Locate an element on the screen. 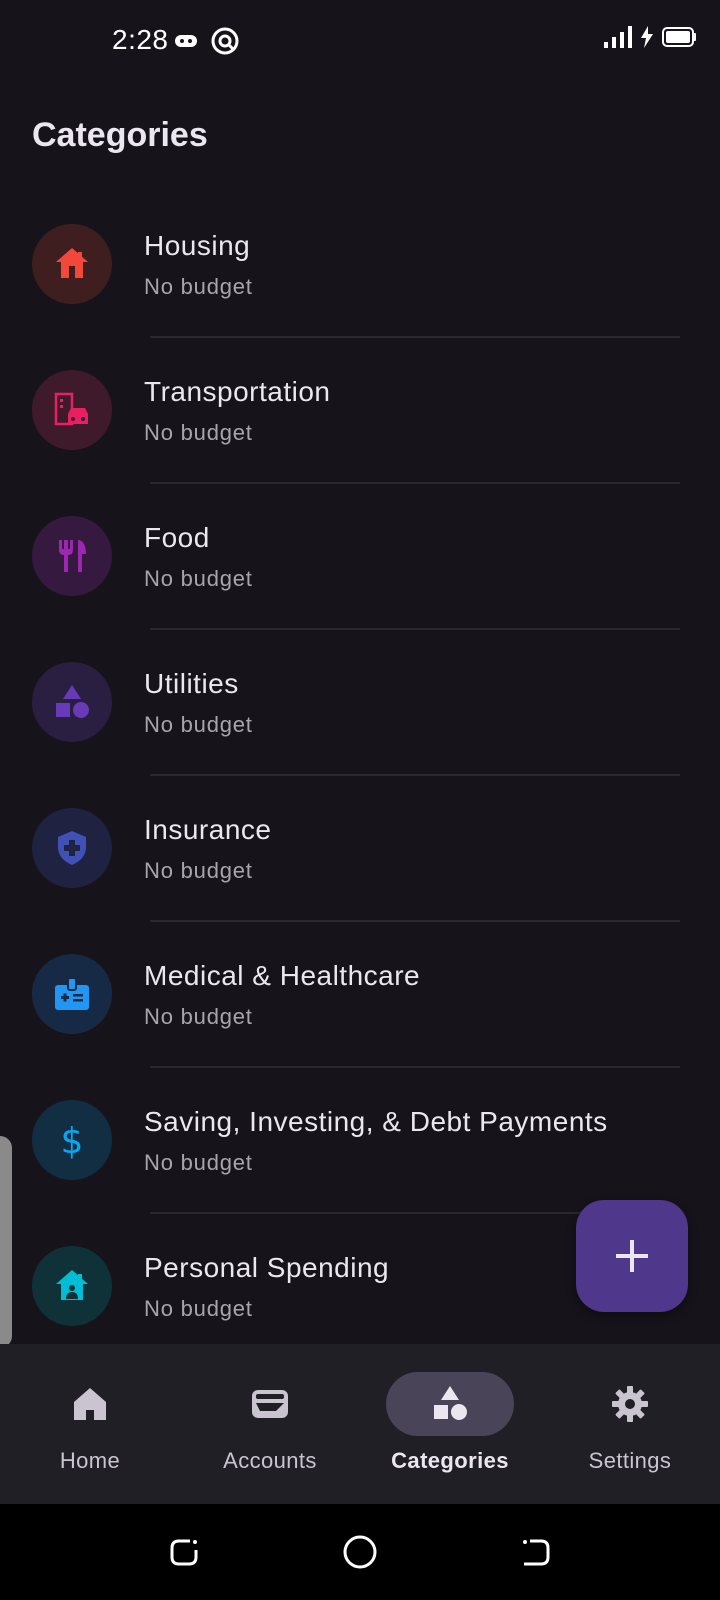 The image size is (720, 1600). recents-icon is located at coordinates (184, 1552).